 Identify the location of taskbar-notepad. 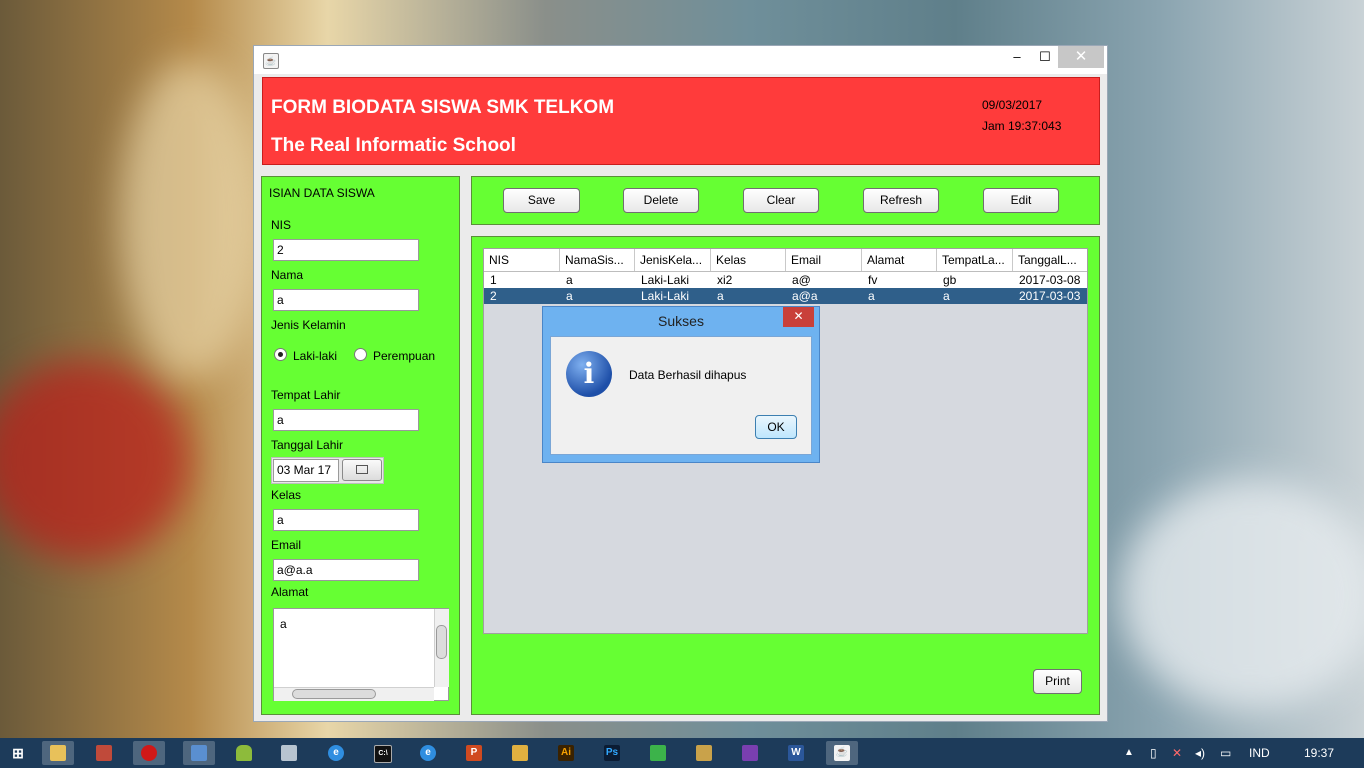
(658, 753).